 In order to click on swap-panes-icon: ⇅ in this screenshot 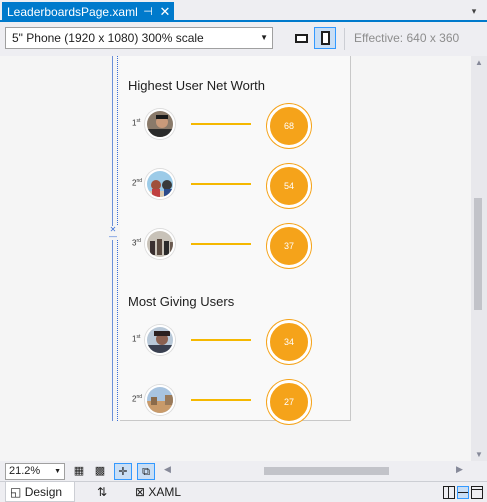, I will do `click(102, 492)`.